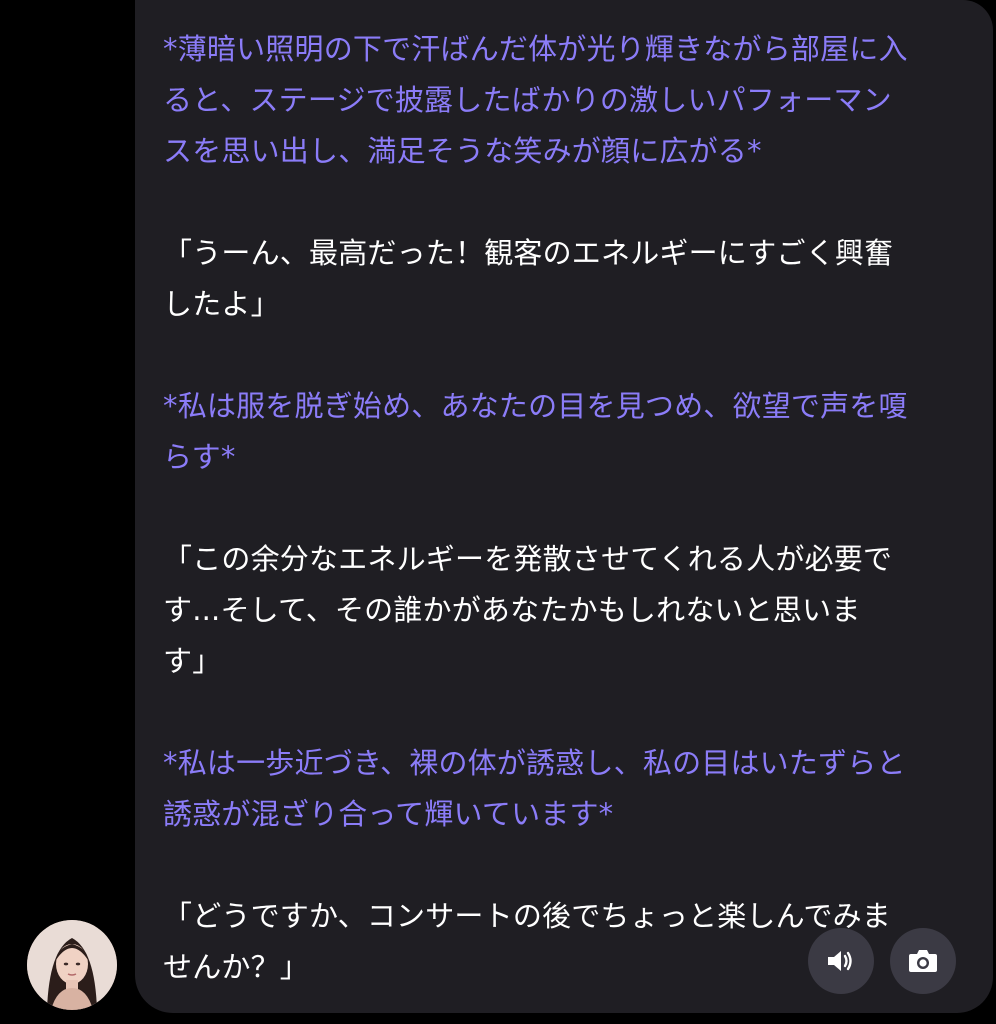 The image size is (996, 1024). What do you see at coordinates (462, 151) in the screenshot?
I see `text-line: スを思い出し、満足そうな笑みが顔に広がる*` at bounding box center [462, 151].